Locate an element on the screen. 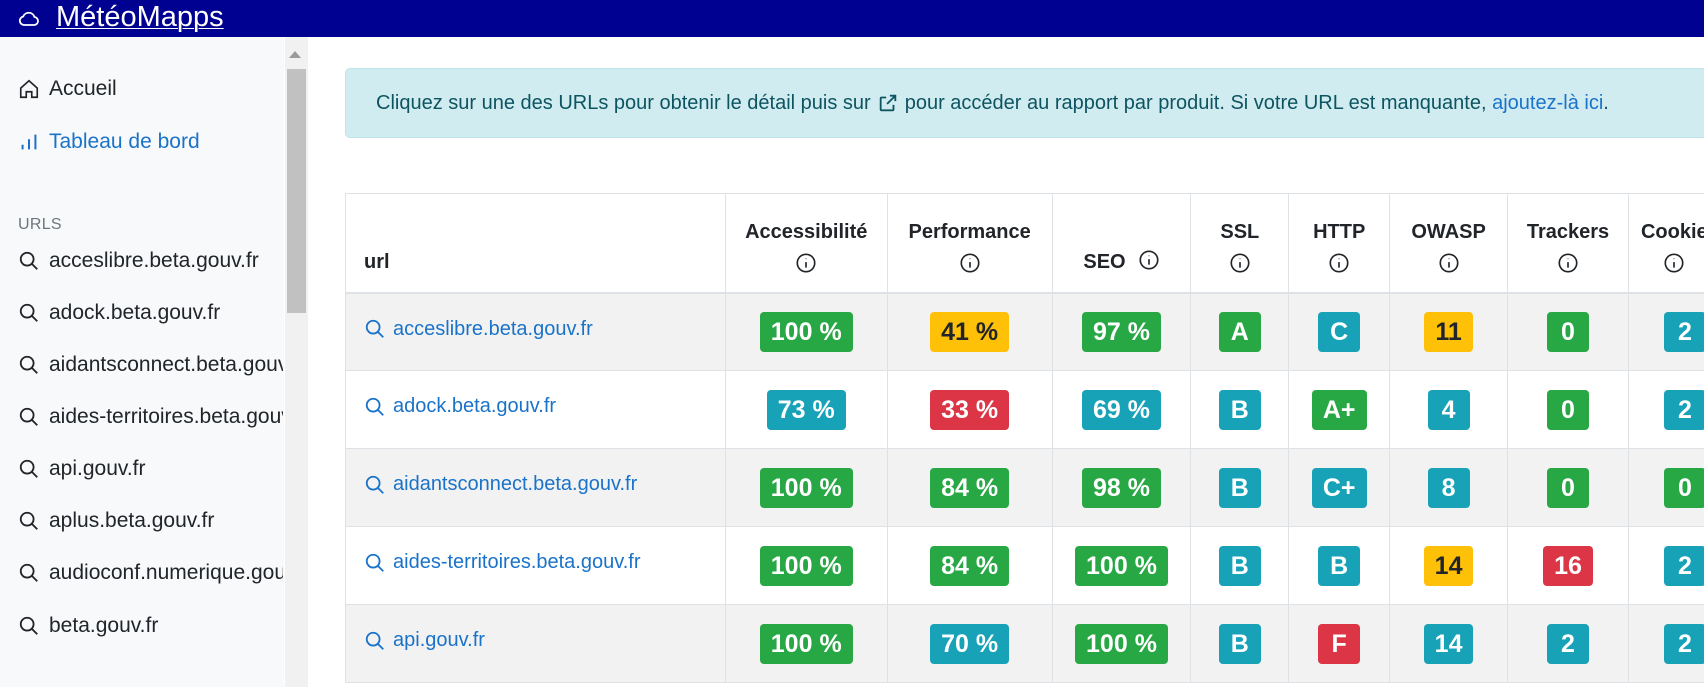  column-header-seo: SEO is located at coordinates (1121, 243).